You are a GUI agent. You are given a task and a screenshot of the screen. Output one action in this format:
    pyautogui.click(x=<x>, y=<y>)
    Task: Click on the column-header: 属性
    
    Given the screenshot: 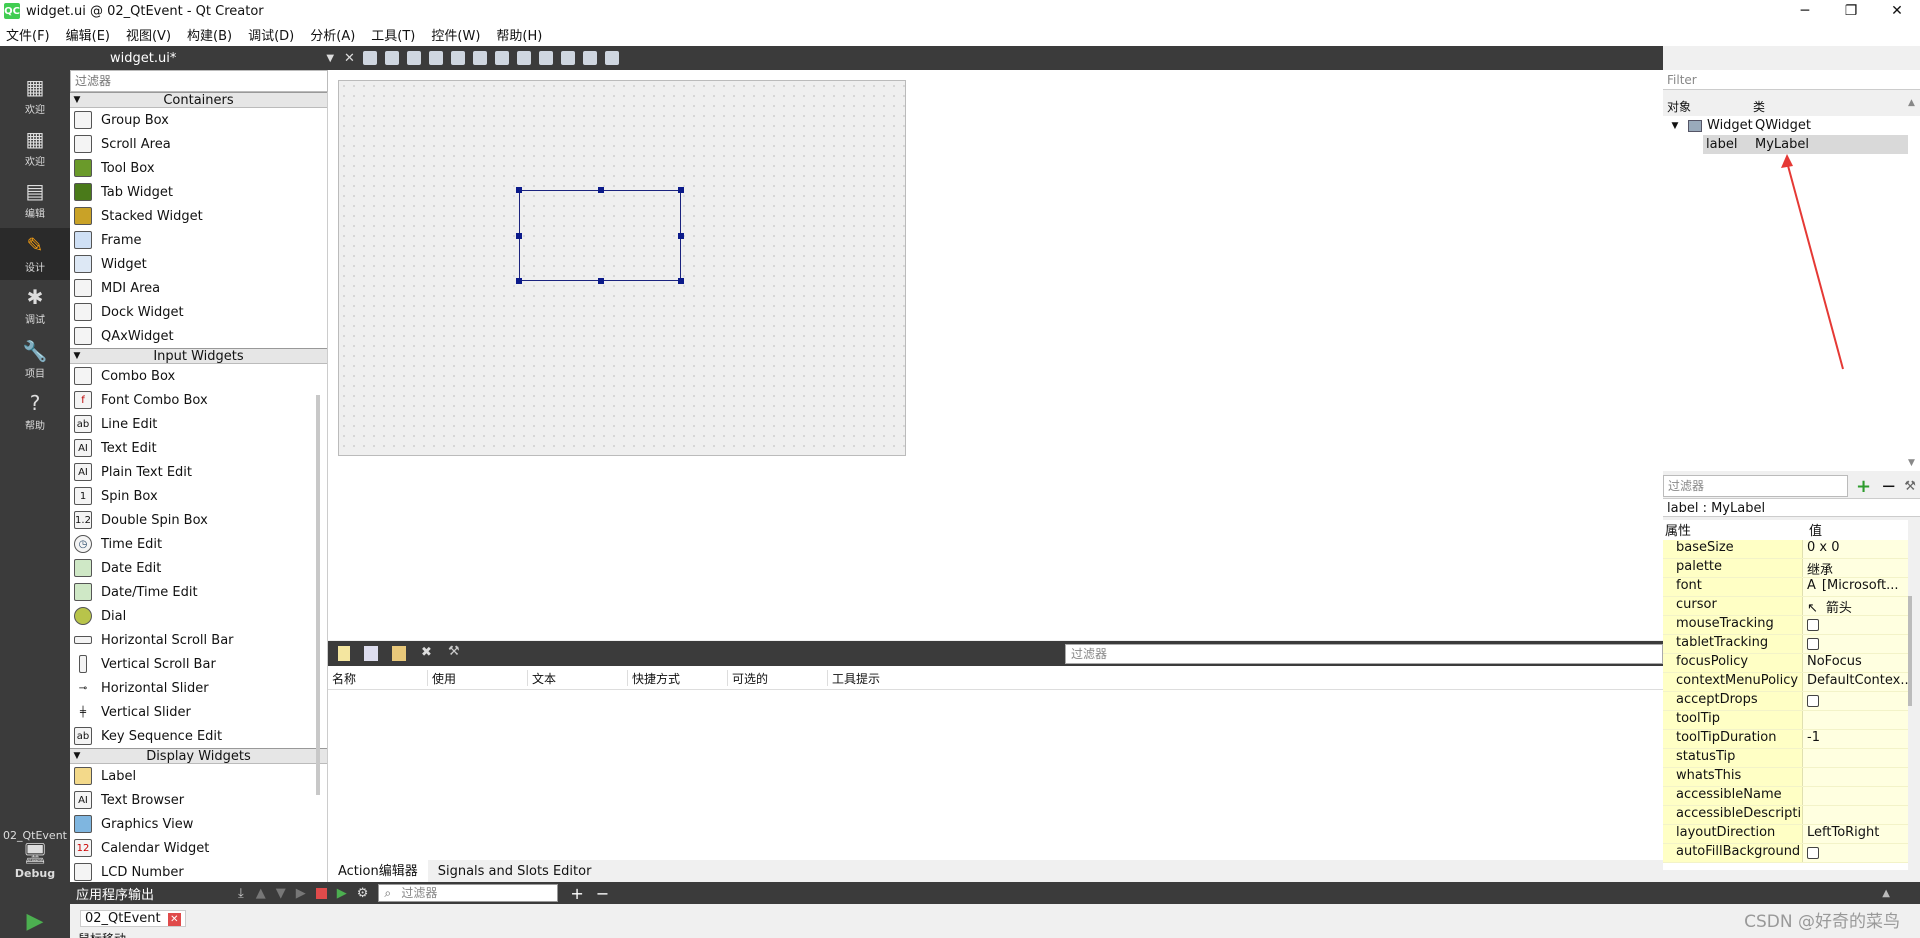 What is the action you would take?
    pyautogui.click(x=1733, y=530)
    